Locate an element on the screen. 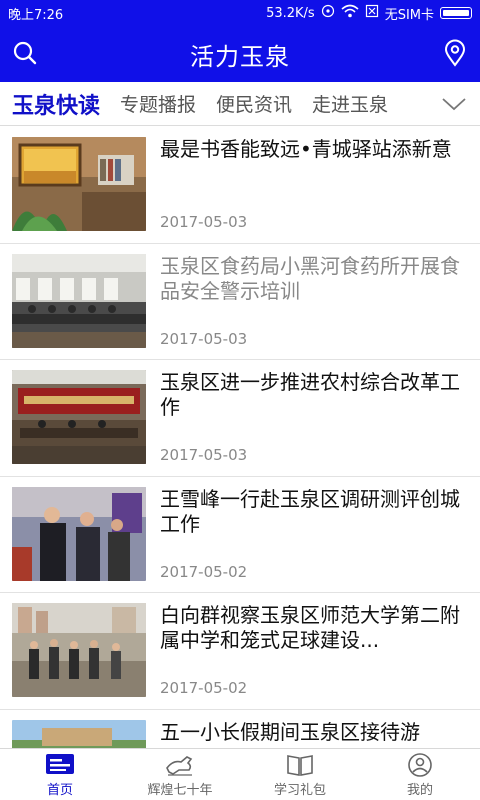  app-header: 活力玉泉 is located at coordinates (240, 54).